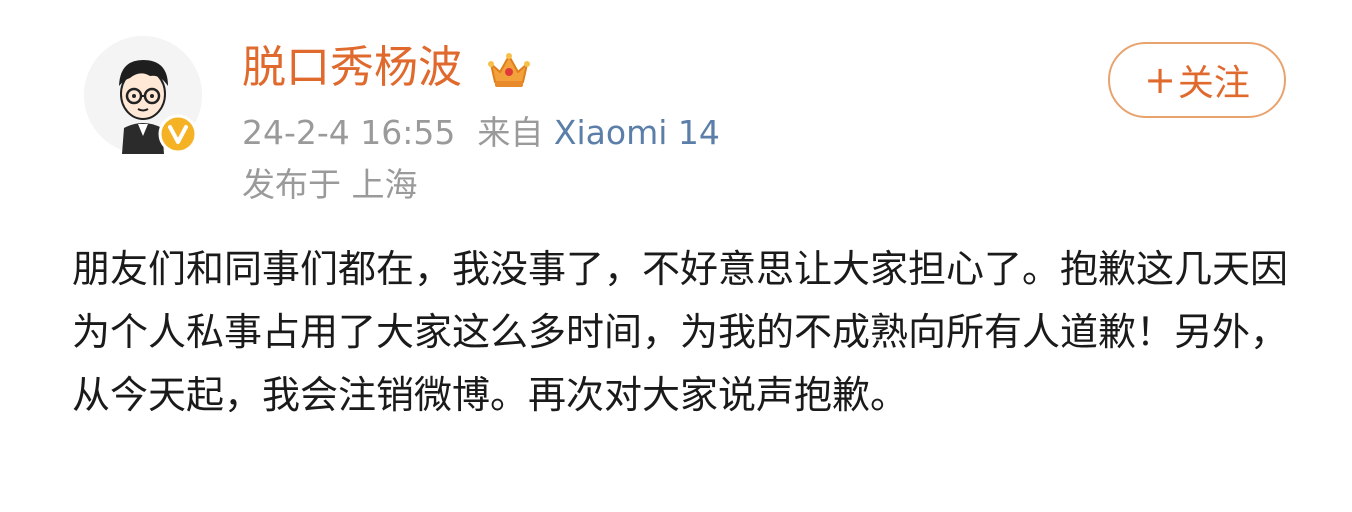  Describe the element at coordinates (1213, 83) in the screenshot. I see `follow-label: 关注` at that location.